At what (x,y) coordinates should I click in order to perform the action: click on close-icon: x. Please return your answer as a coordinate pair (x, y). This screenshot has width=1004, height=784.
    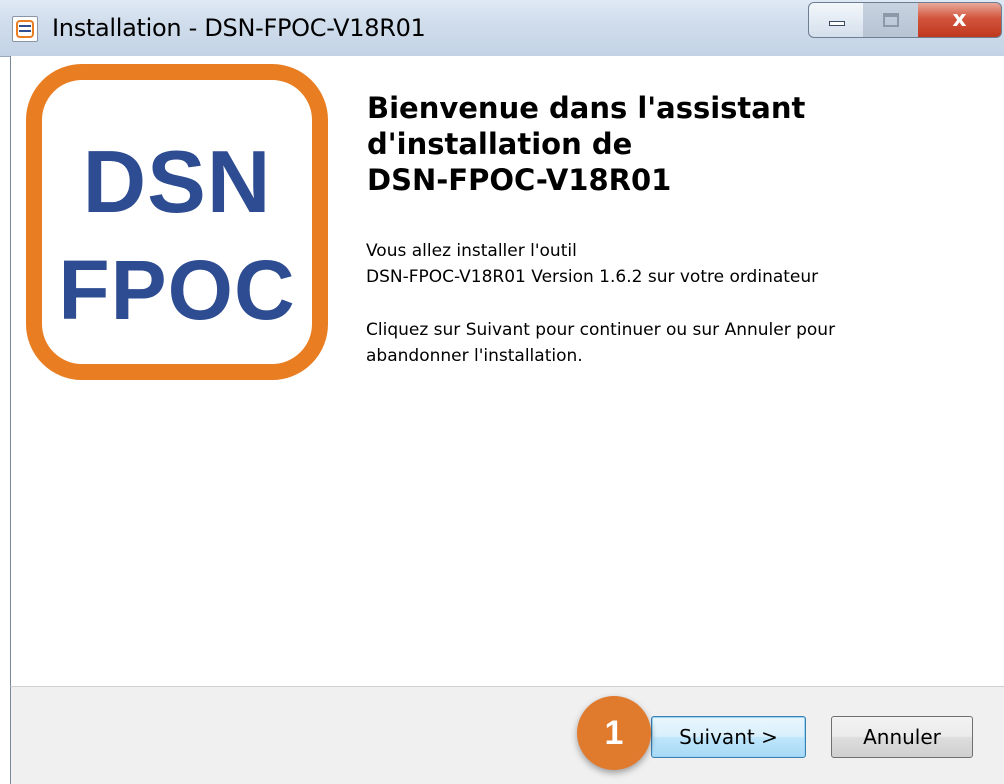
    Looking at the image, I should click on (959, 19).